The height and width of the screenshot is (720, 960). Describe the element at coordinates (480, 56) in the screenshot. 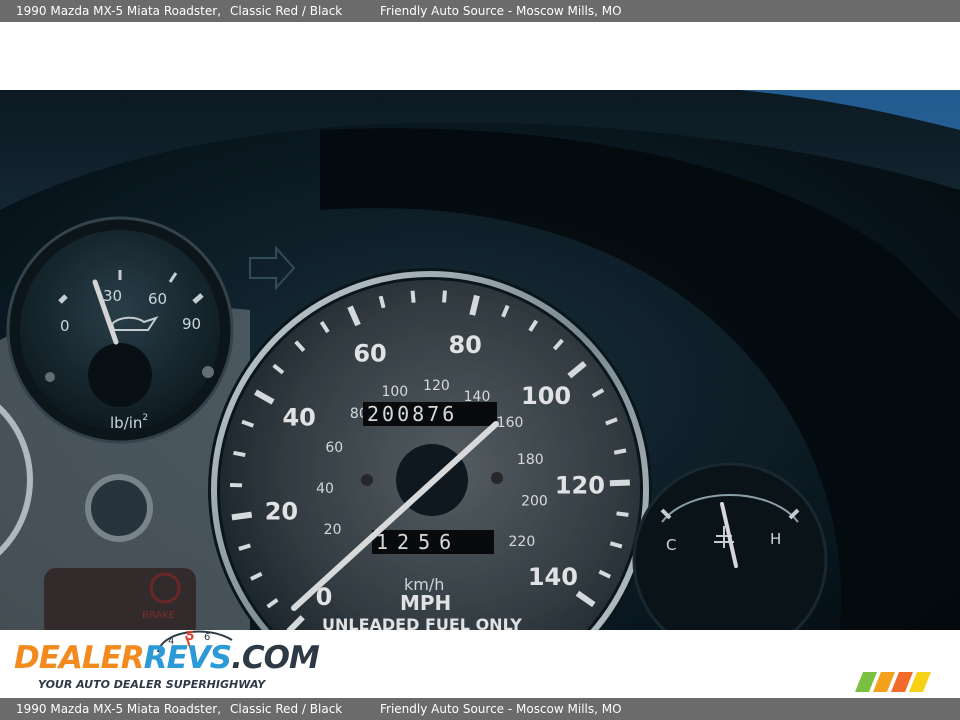

I see `top-whitespace` at that location.